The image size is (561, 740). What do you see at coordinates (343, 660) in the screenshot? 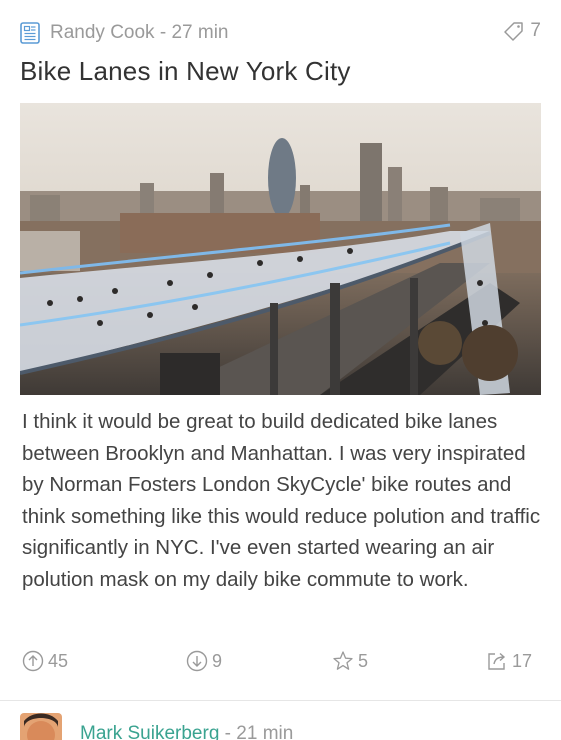
I see `star-icon` at bounding box center [343, 660].